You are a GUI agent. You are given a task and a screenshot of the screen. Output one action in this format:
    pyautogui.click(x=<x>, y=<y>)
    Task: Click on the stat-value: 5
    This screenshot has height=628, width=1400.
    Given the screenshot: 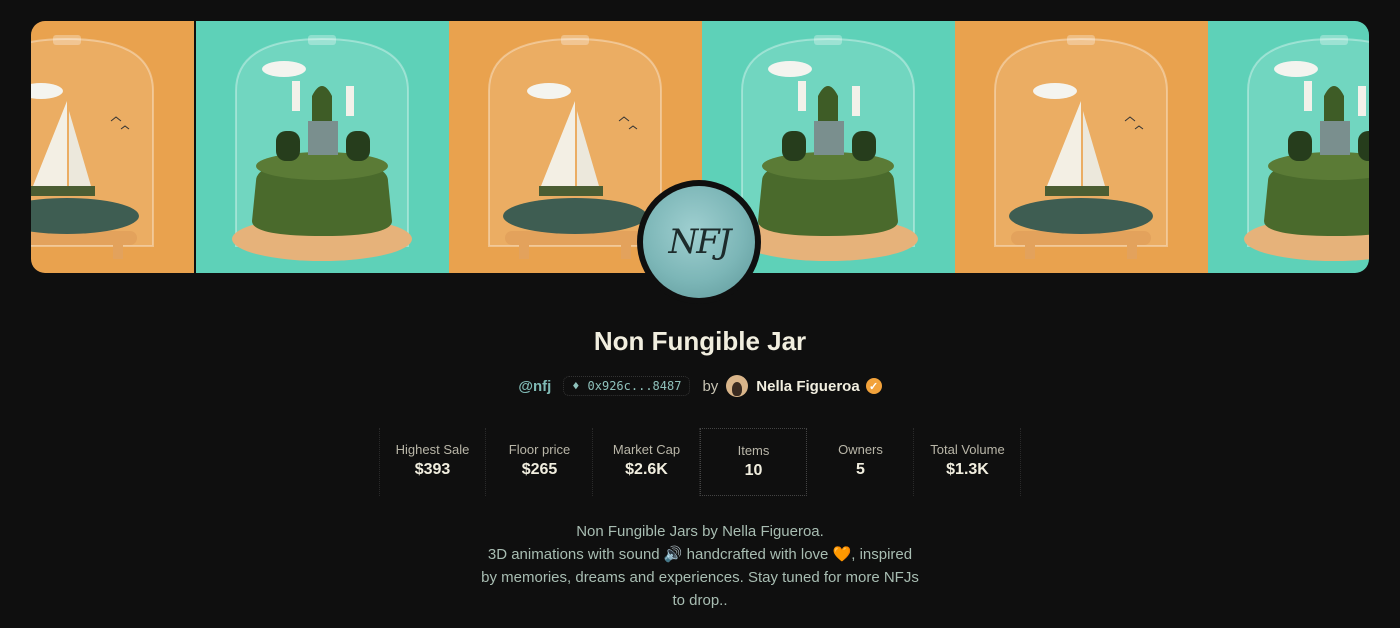 What is the action you would take?
    pyautogui.click(x=860, y=469)
    